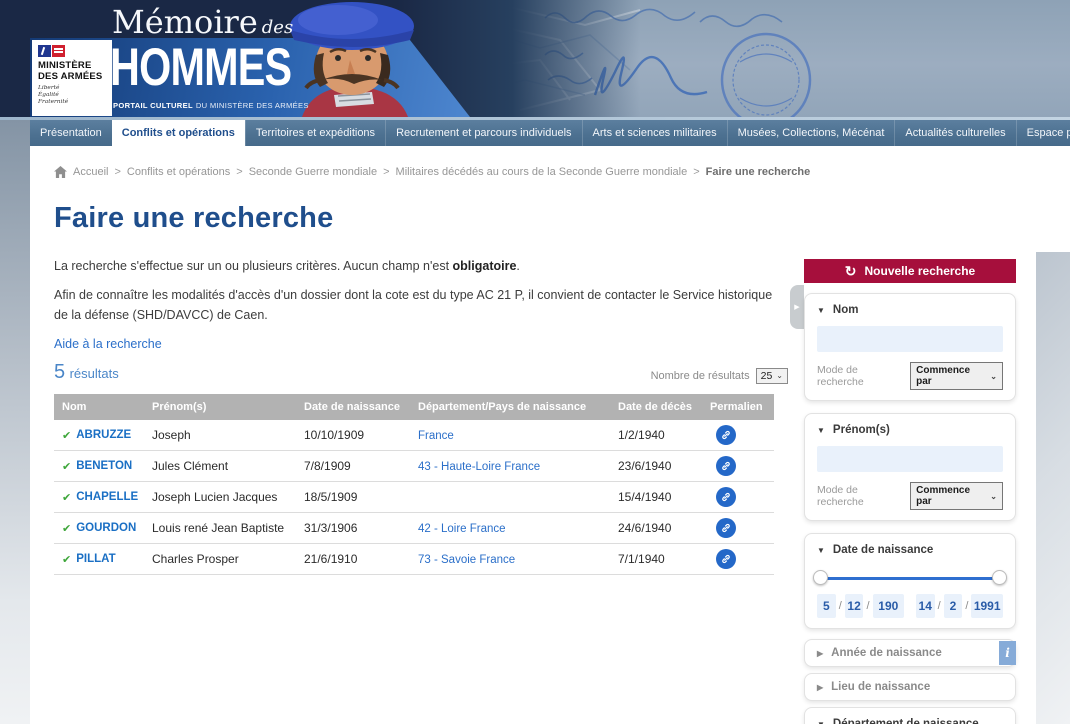  I want to click on french-flag-icon, so click(72, 51).